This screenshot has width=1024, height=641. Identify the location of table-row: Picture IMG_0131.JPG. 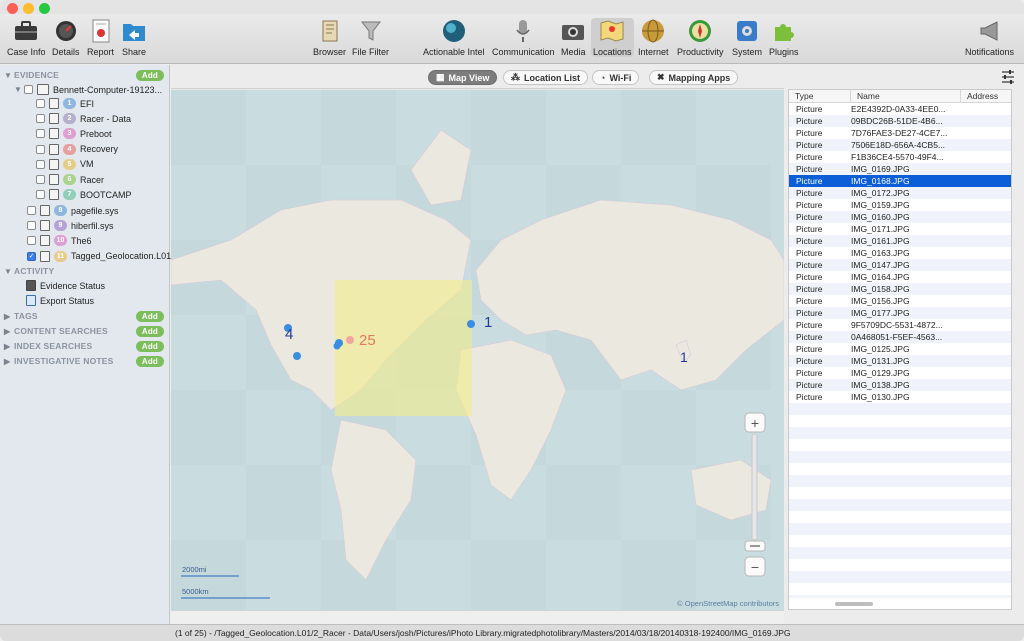
(900, 361).